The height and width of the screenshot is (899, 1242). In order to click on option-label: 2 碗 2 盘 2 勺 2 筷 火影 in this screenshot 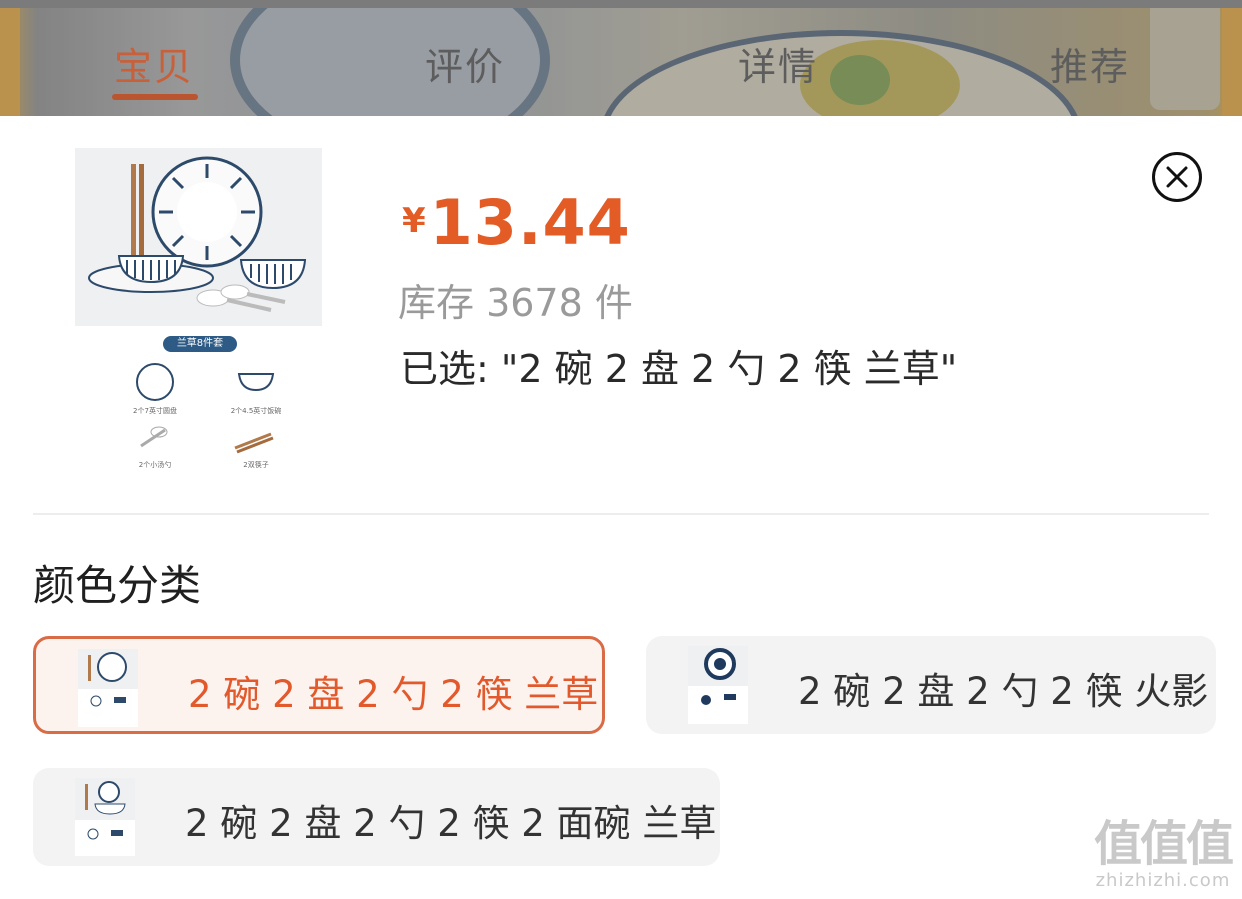, I will do `click(1003, 691)`.